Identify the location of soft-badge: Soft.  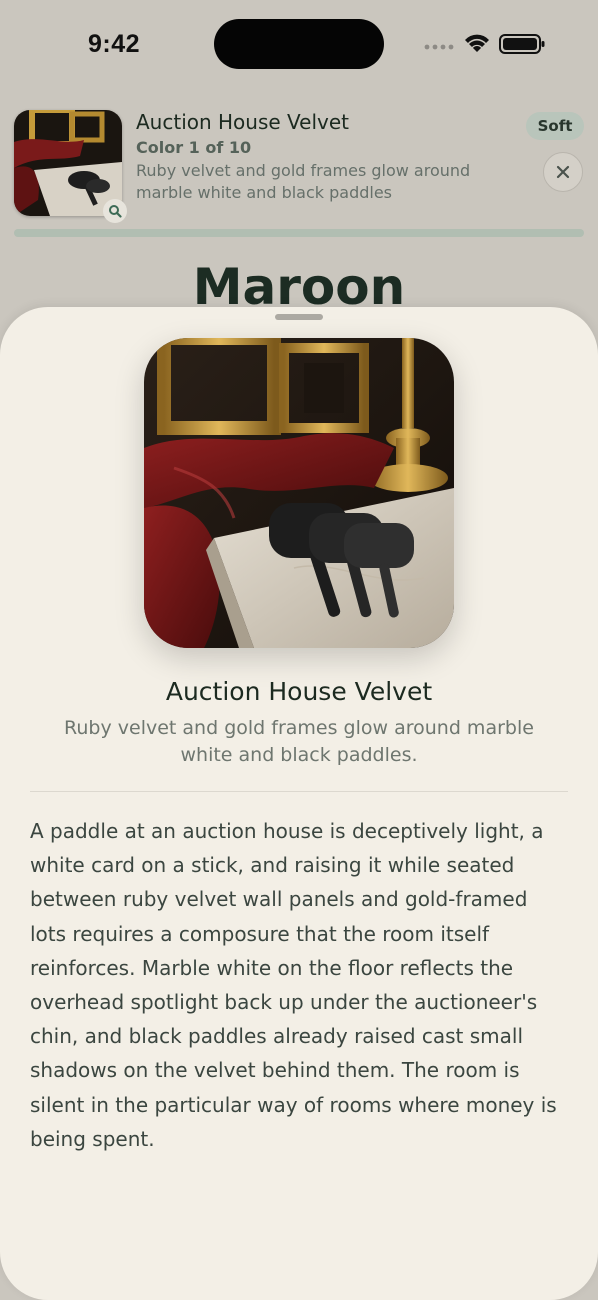
(555, 126).